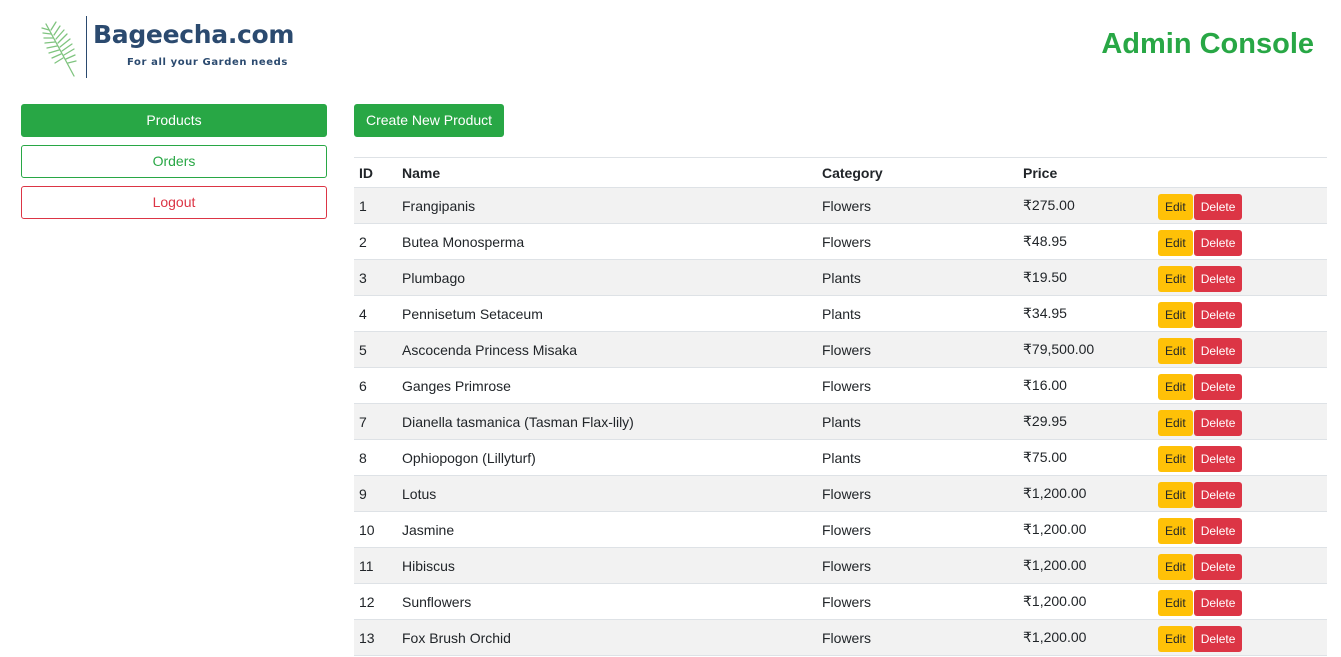 The height and width of the screenshot is (657, 1341). What do you see at coordinates (1085, 421) in the screenshot?
I see `product-price: ₹29.95` at bounding box center [1085, 421].